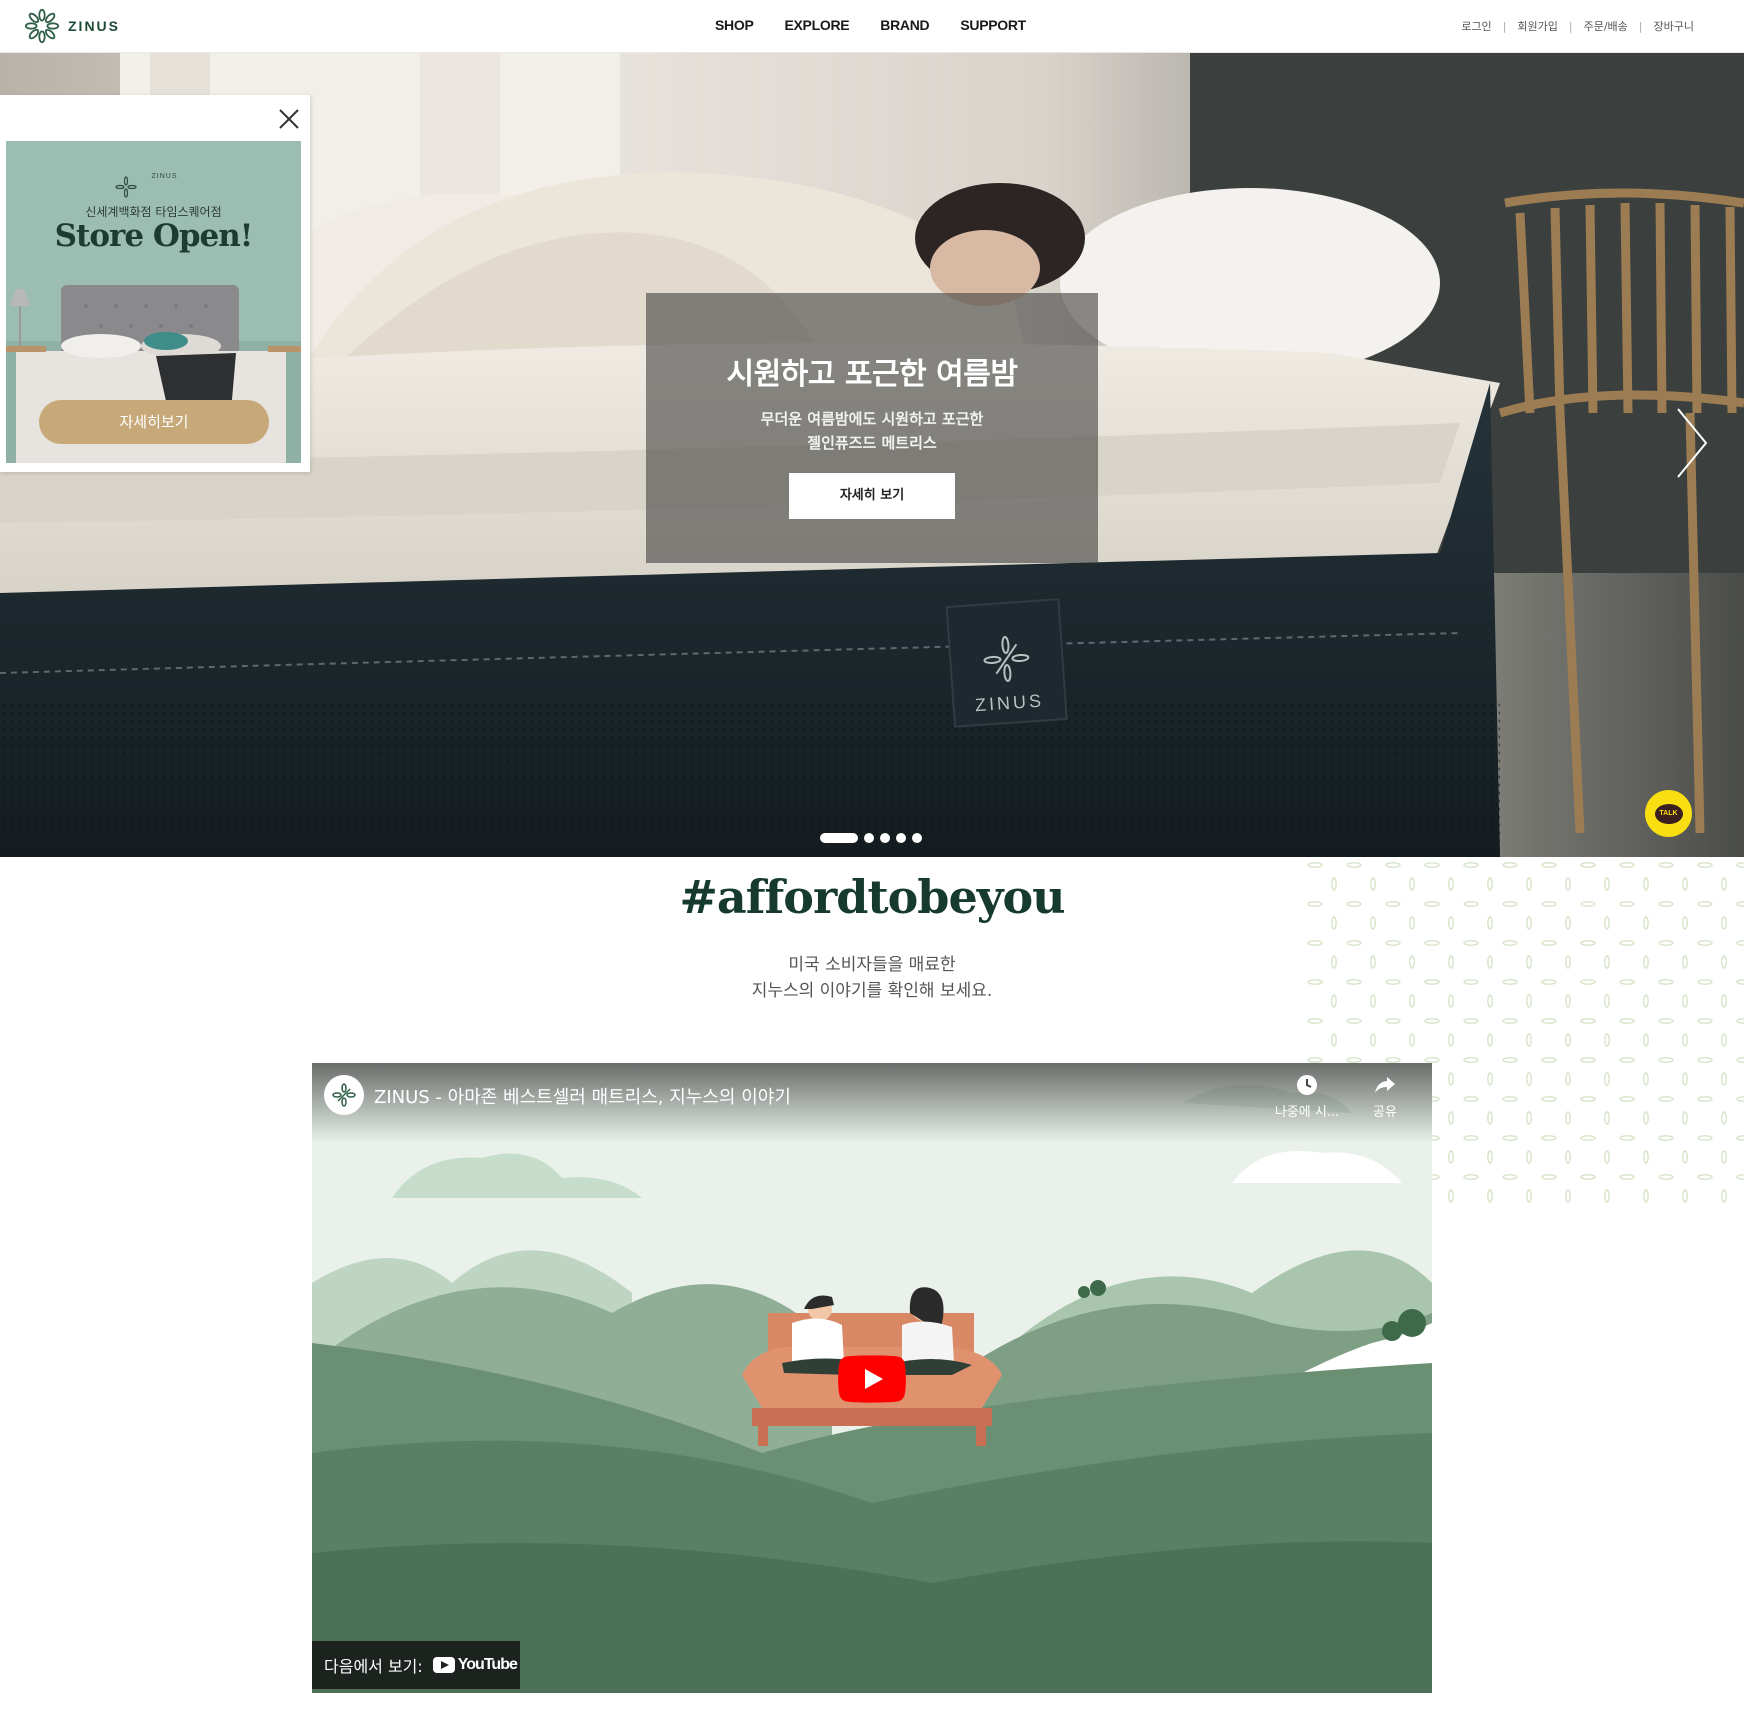 Image resolution: width=1744 pixels, height=1714 pixels. Describe the element at coordinates (734, 25) in the screenshot. I see `nav-shop: SHOP` at that location.